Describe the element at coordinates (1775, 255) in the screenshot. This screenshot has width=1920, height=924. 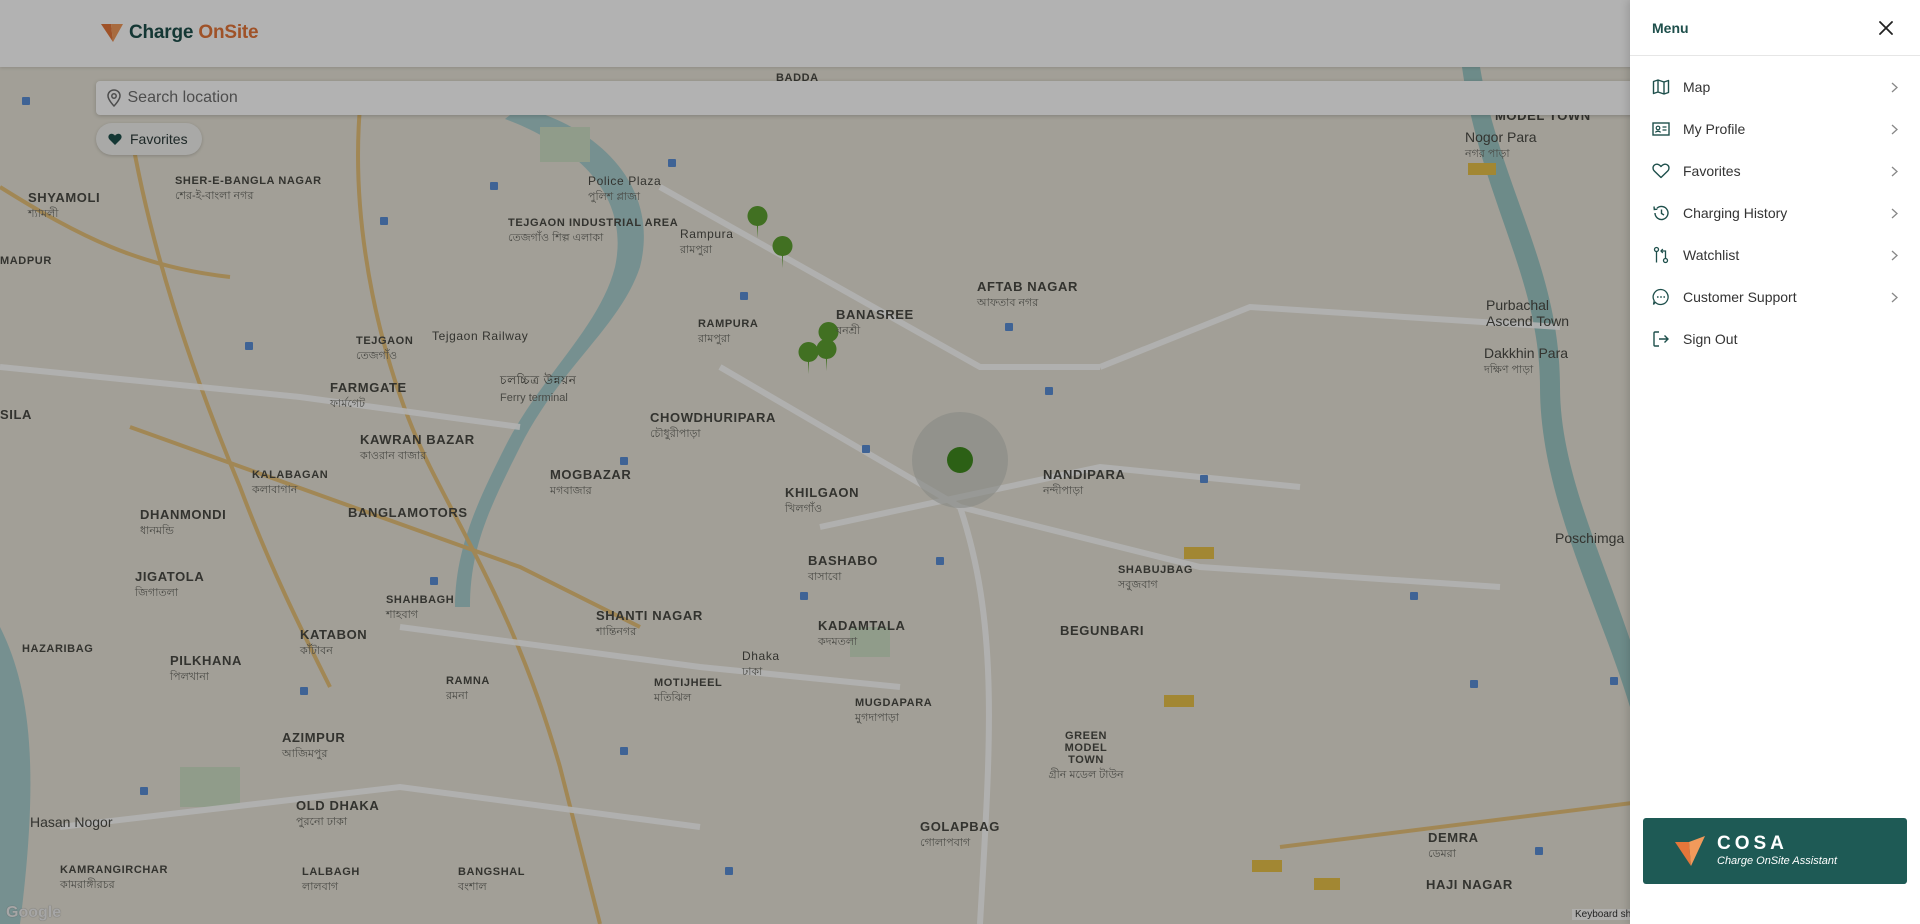
I see `menu-item-watchlist: Watchlist` at that location.